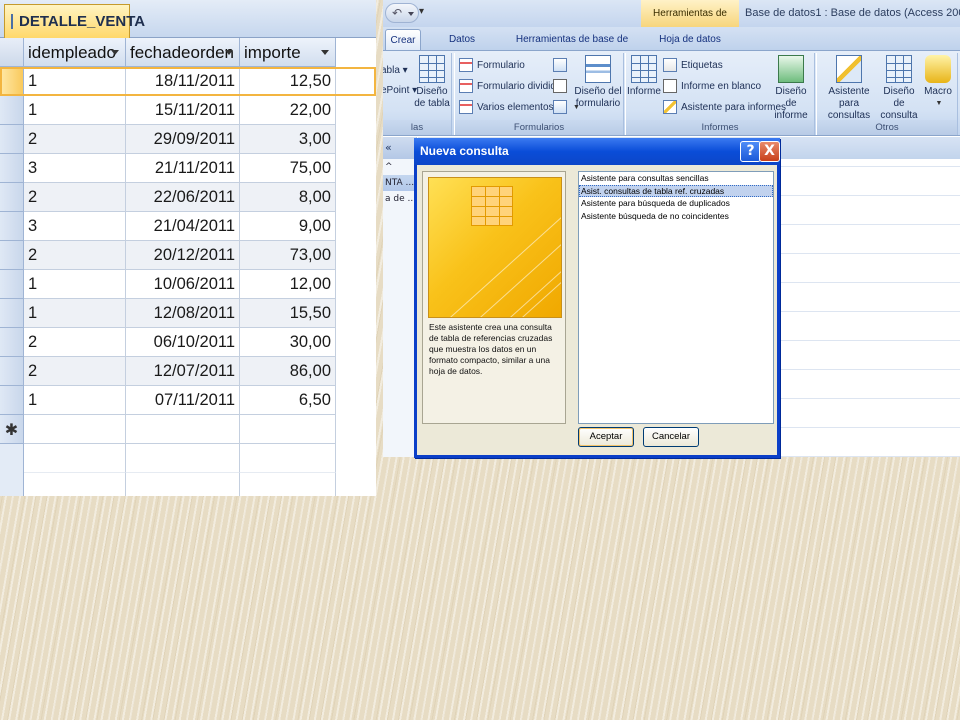  Describe the element at coordinates (644, 76) in the screenshot. I see `informe-button: Informe` at that location.